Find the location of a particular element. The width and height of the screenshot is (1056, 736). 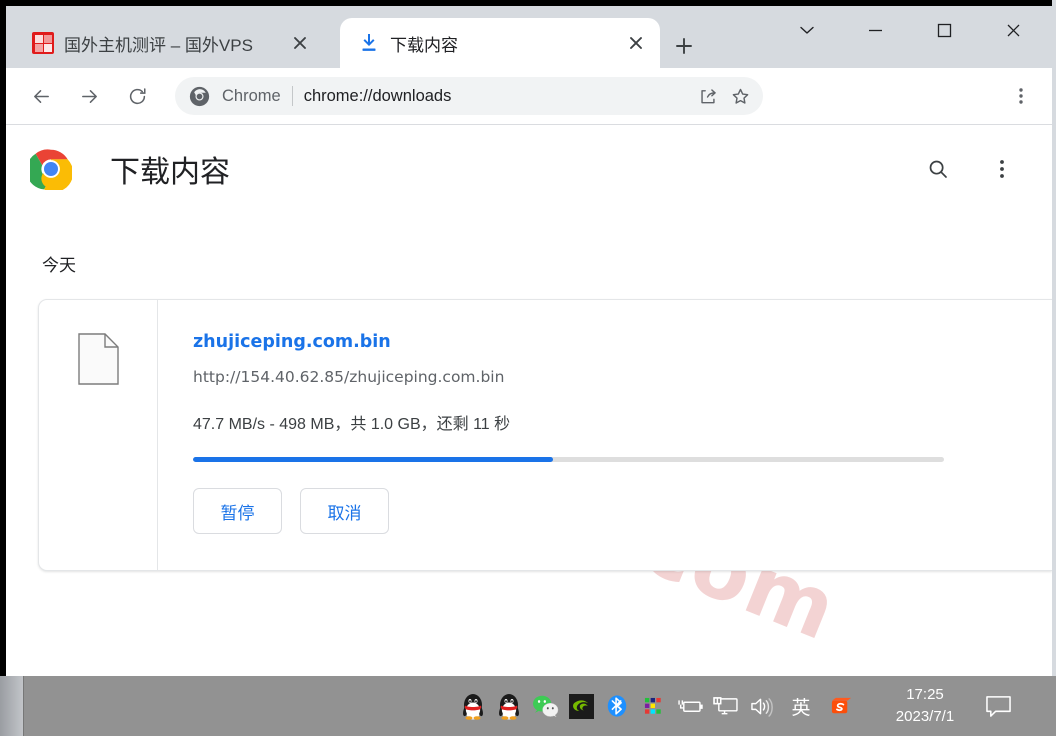

sogou-icon is located at coordinates (841, 706).